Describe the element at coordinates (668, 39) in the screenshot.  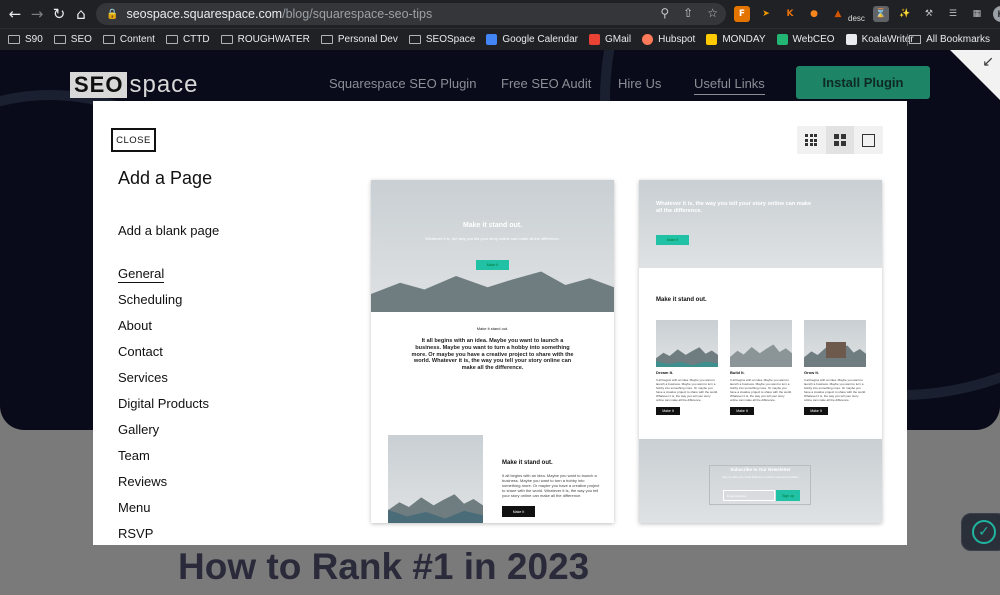
I see `bookmark-hubspot: Hubspot` at that location.